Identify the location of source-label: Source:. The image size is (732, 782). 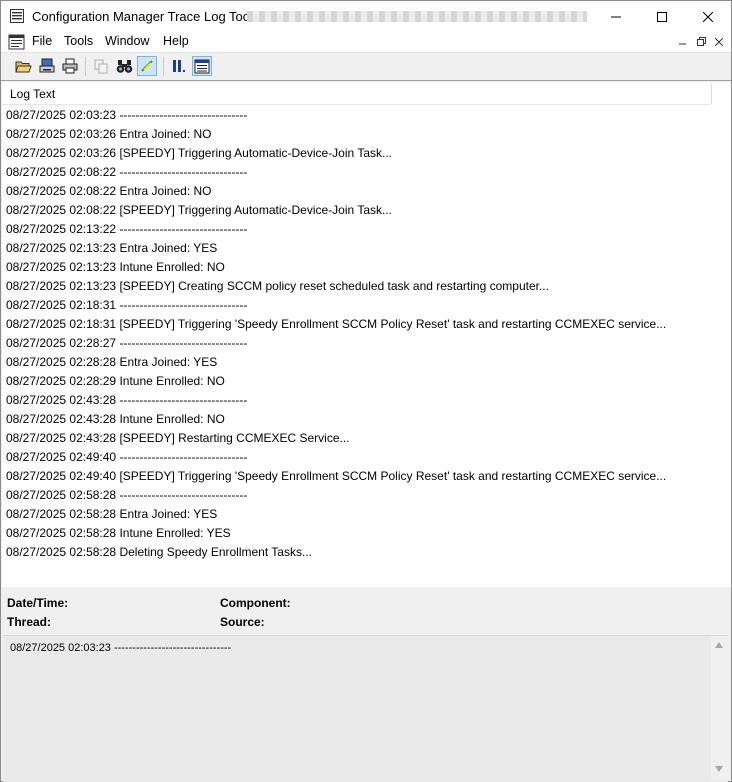
(242, 622).